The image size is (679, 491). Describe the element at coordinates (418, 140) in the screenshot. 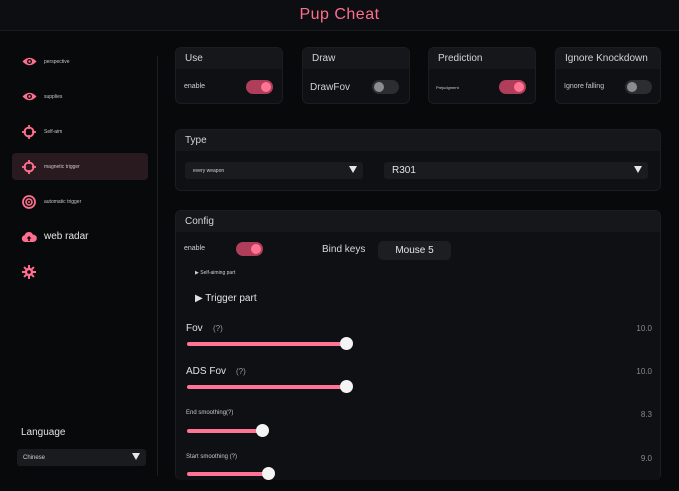

I see `panel-title: Type` at that location.